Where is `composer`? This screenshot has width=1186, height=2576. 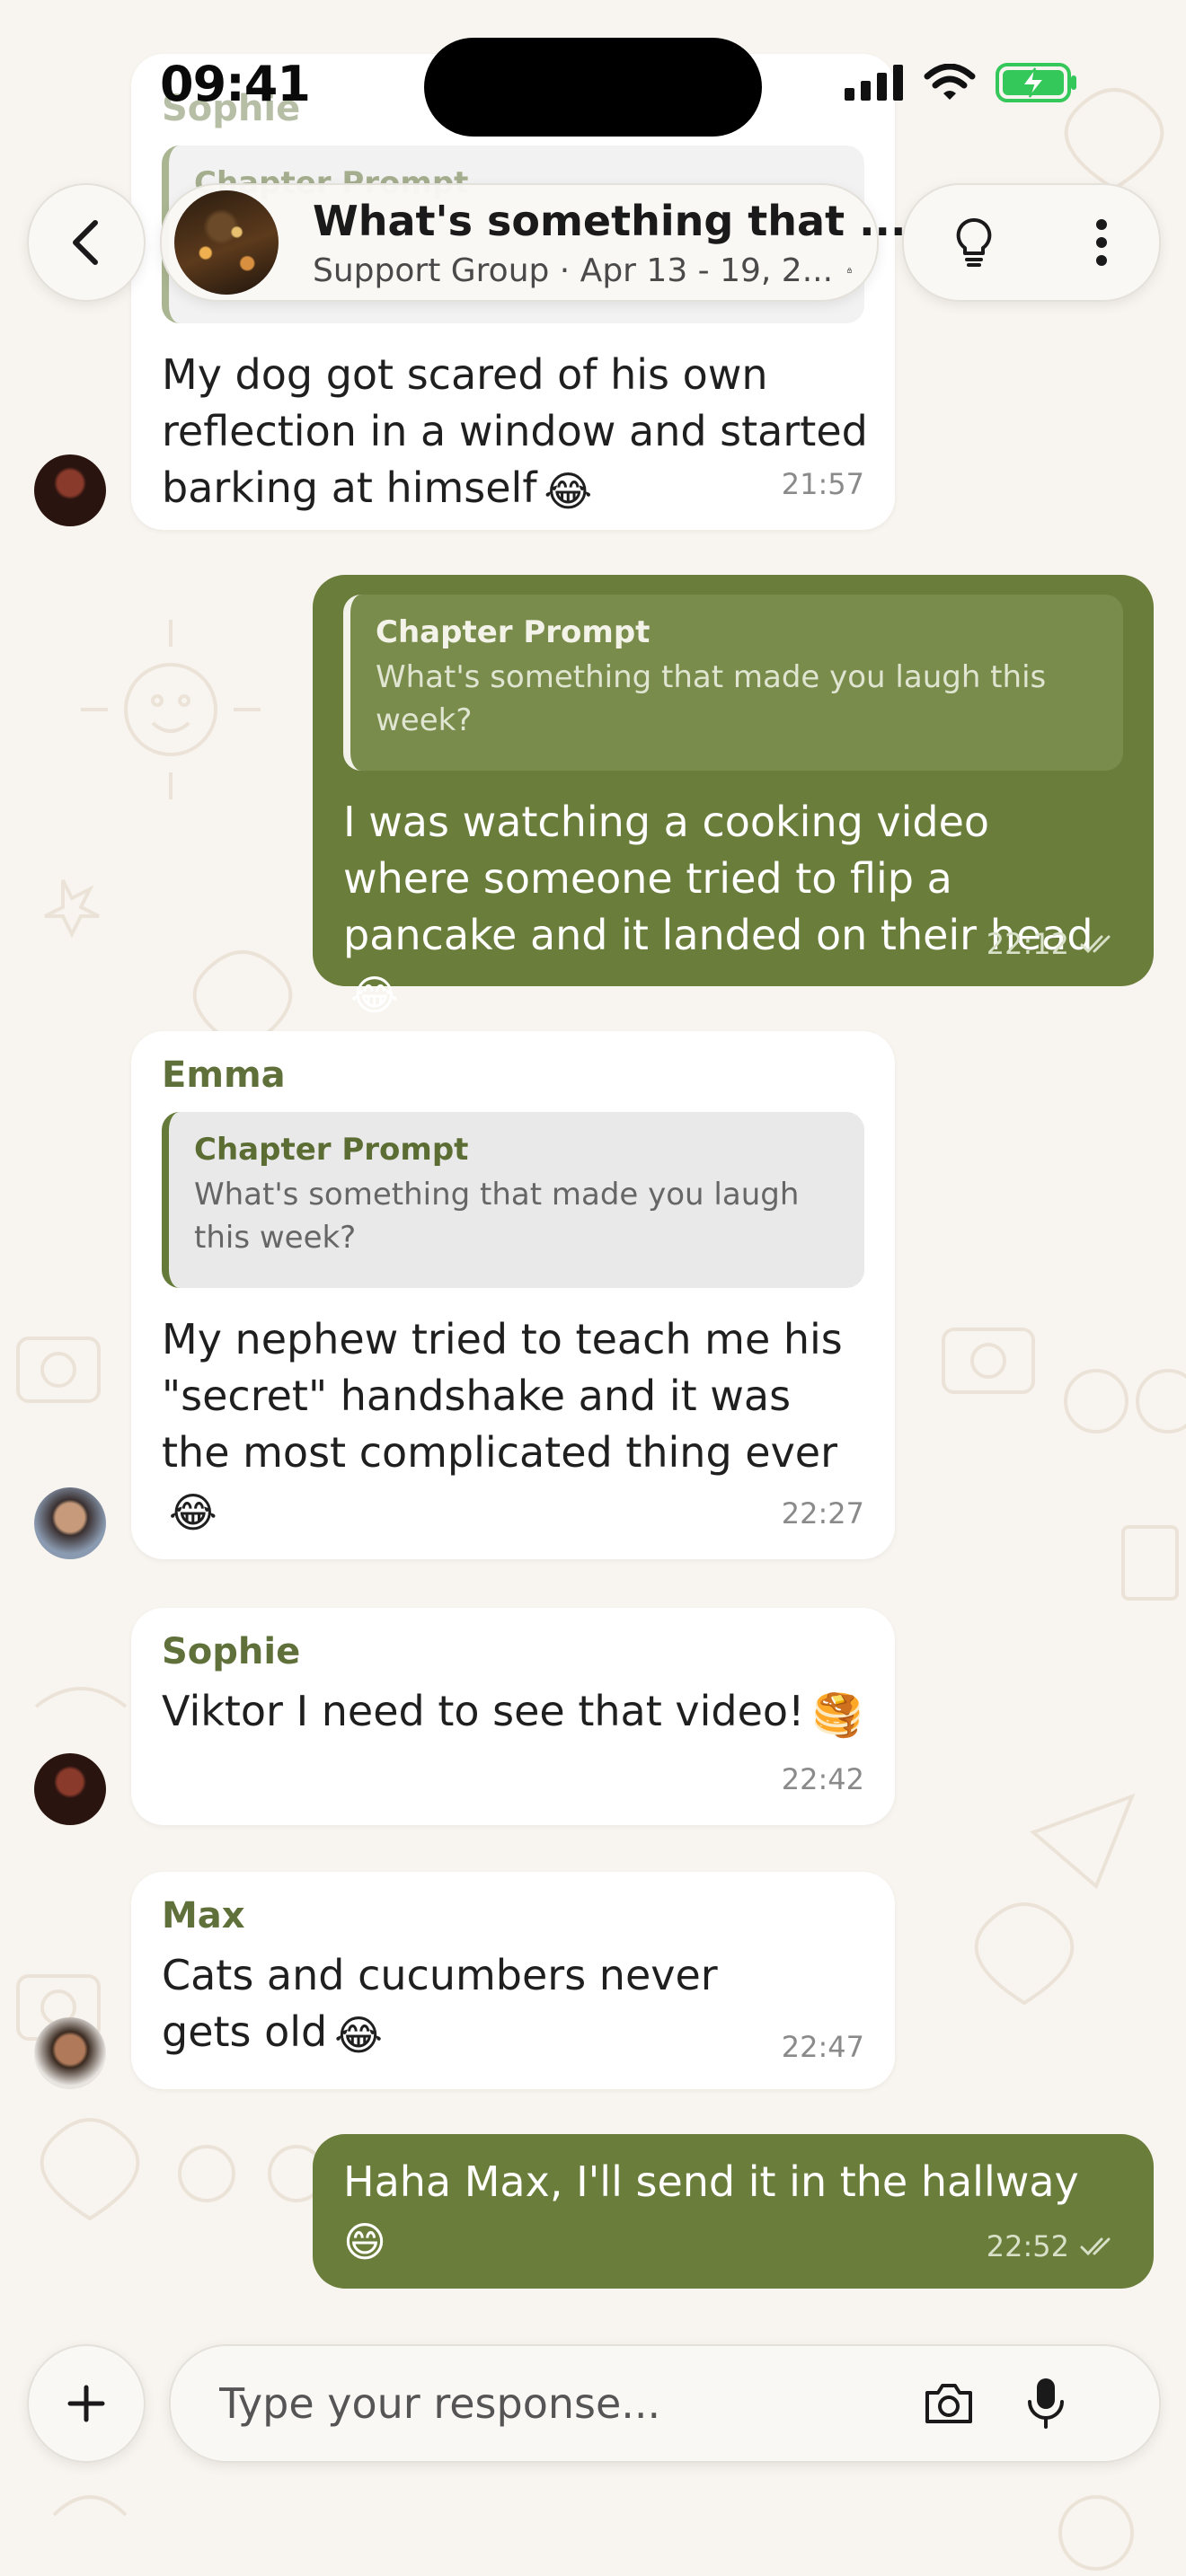
composer is located at coordinates (665, 2403).